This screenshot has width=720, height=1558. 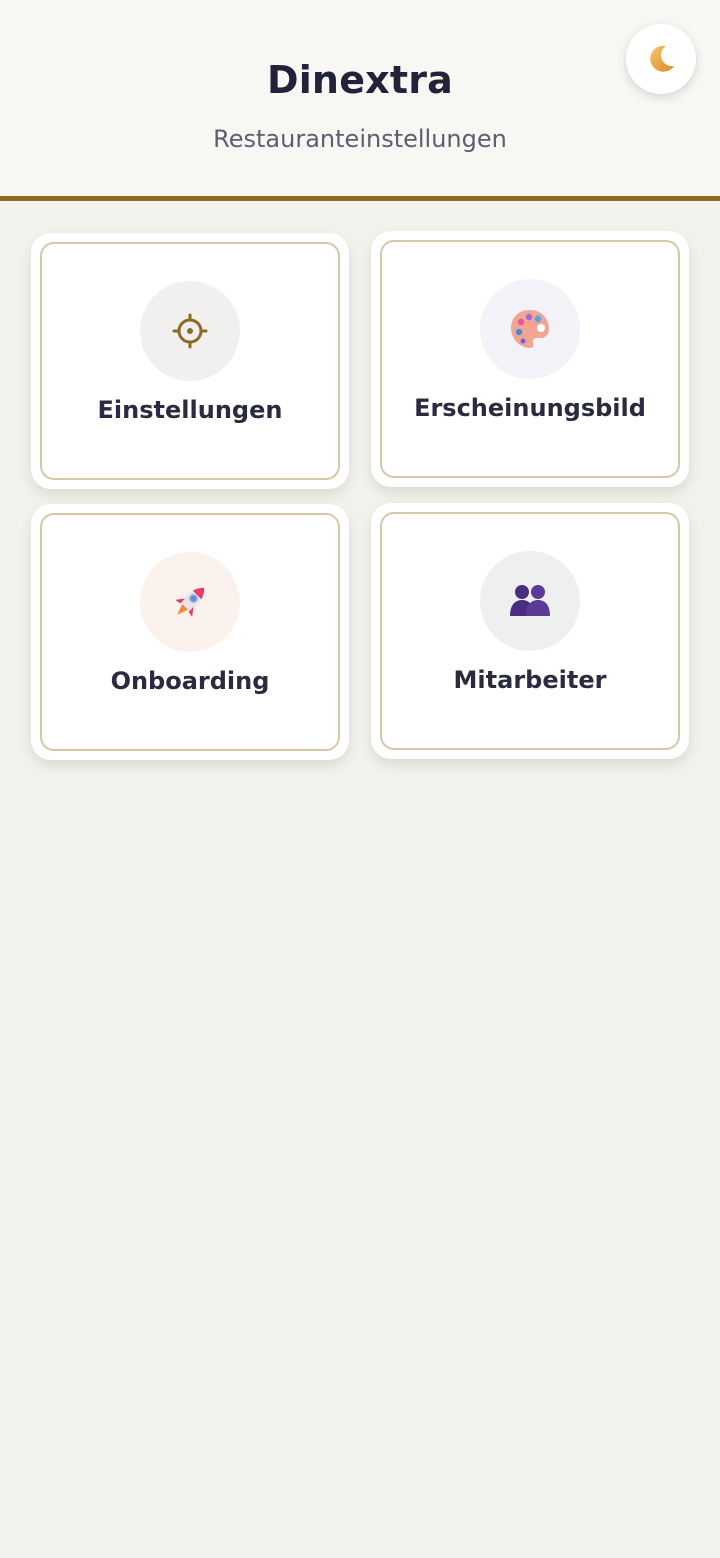 What do you see at coordinates (190, 602) in the screenshot?
I see `rocket-icon` at bounding box center [190, 602].